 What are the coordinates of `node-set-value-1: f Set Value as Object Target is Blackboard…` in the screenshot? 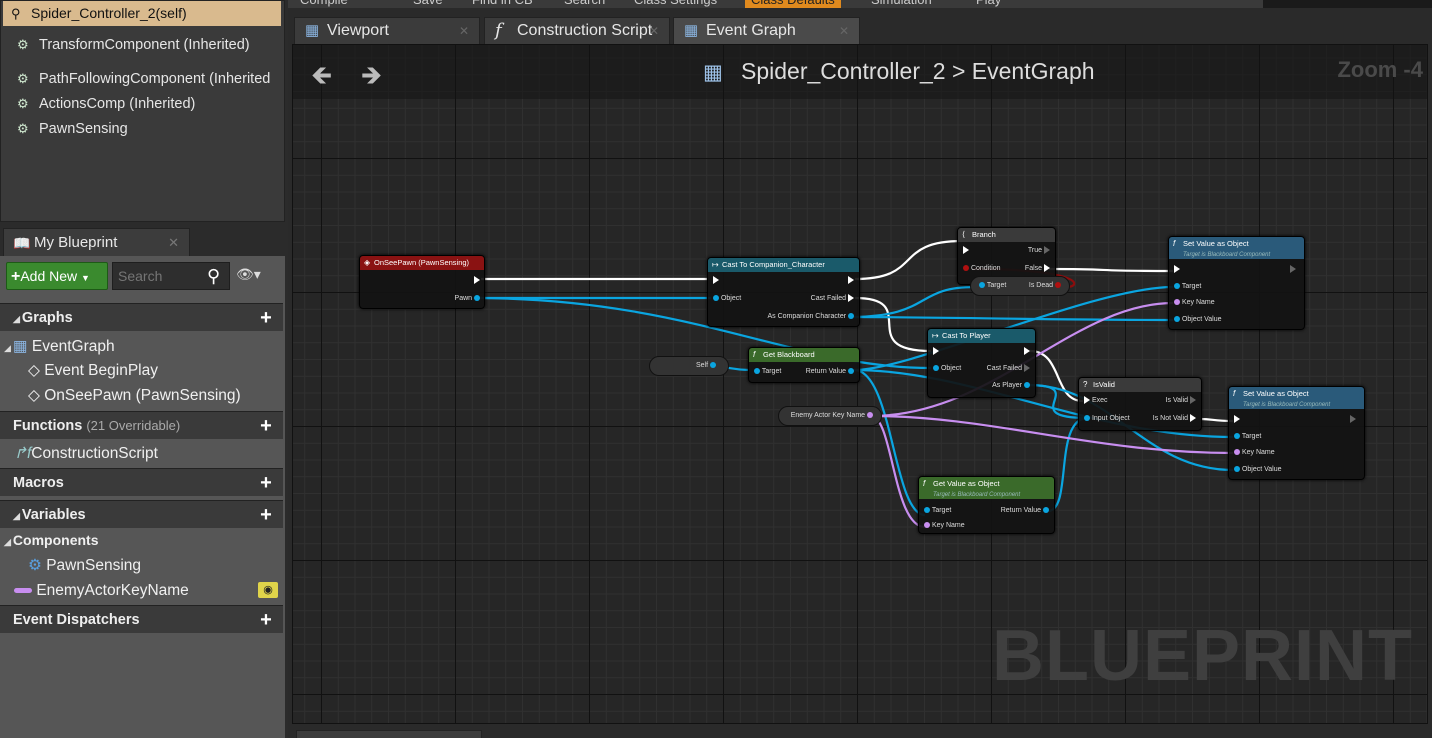 It's located at (1236, 283).